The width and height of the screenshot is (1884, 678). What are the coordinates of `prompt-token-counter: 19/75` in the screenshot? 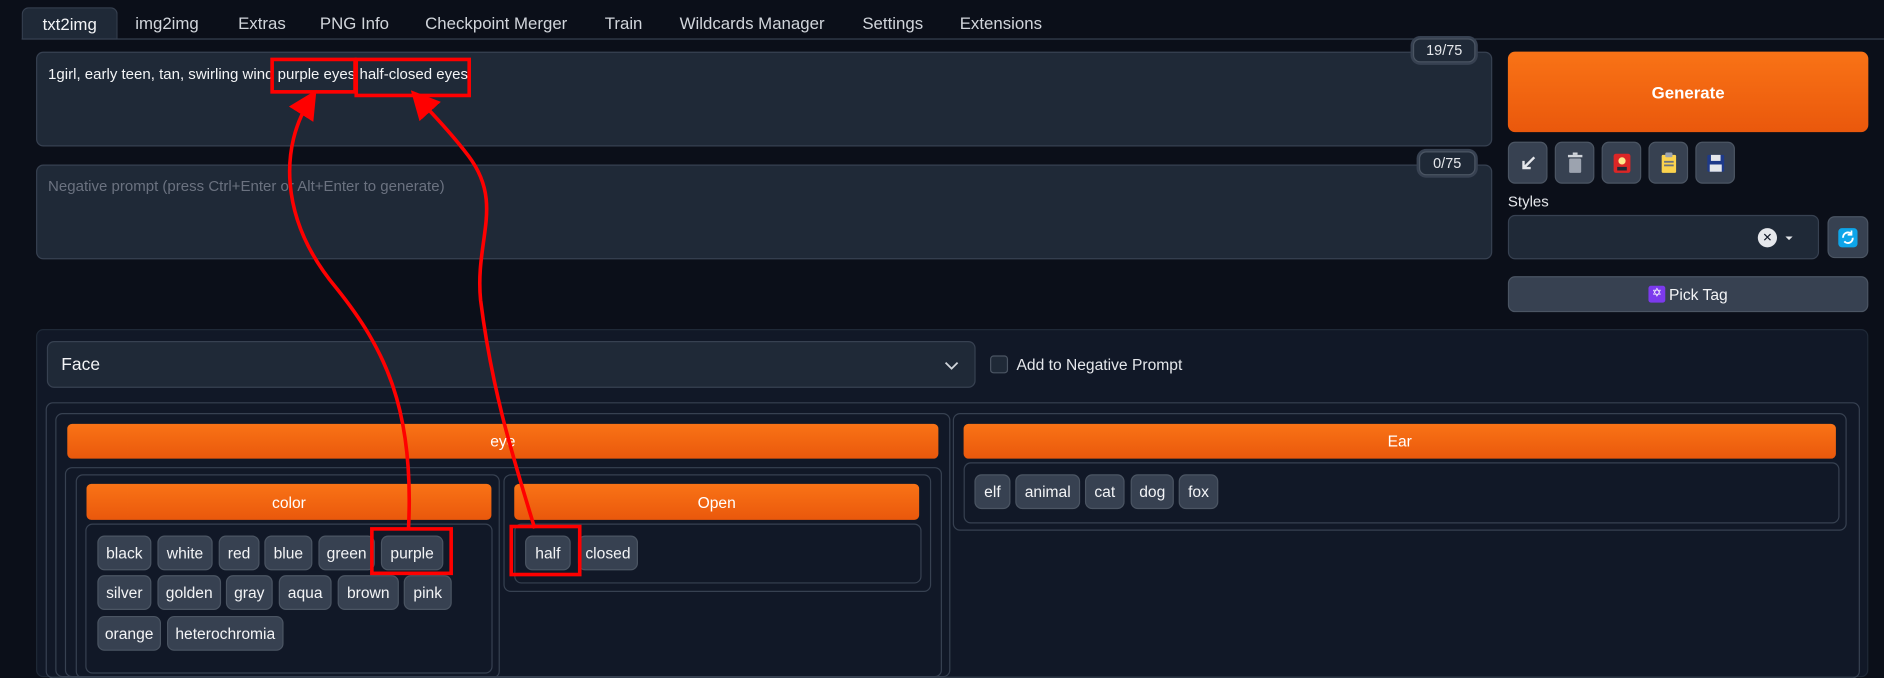 It's located at (1444, 50).